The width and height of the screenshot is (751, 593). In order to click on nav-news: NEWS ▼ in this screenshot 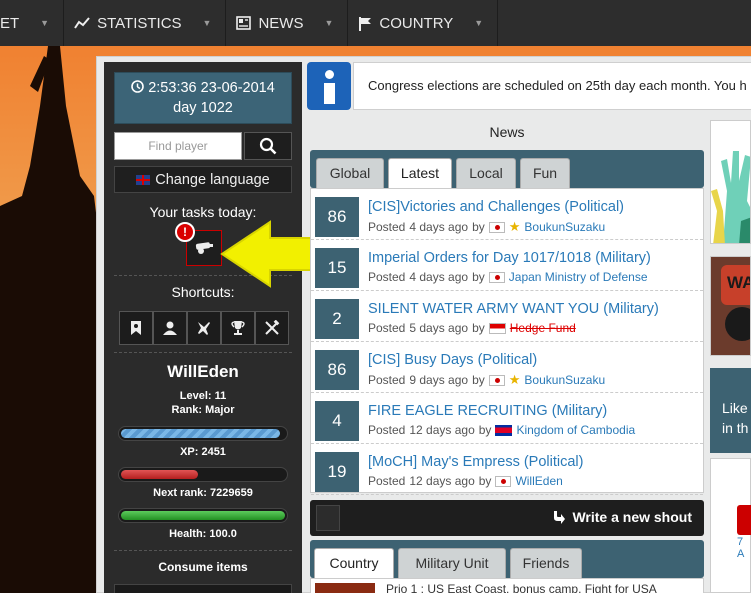, I will do `click(287, 23)`.